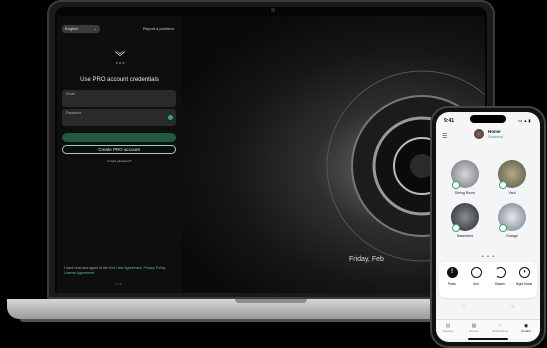 The height and width of the screenshot is (348, 547). I want to click on create-account-button: Create PRO account, so click(119, 149).